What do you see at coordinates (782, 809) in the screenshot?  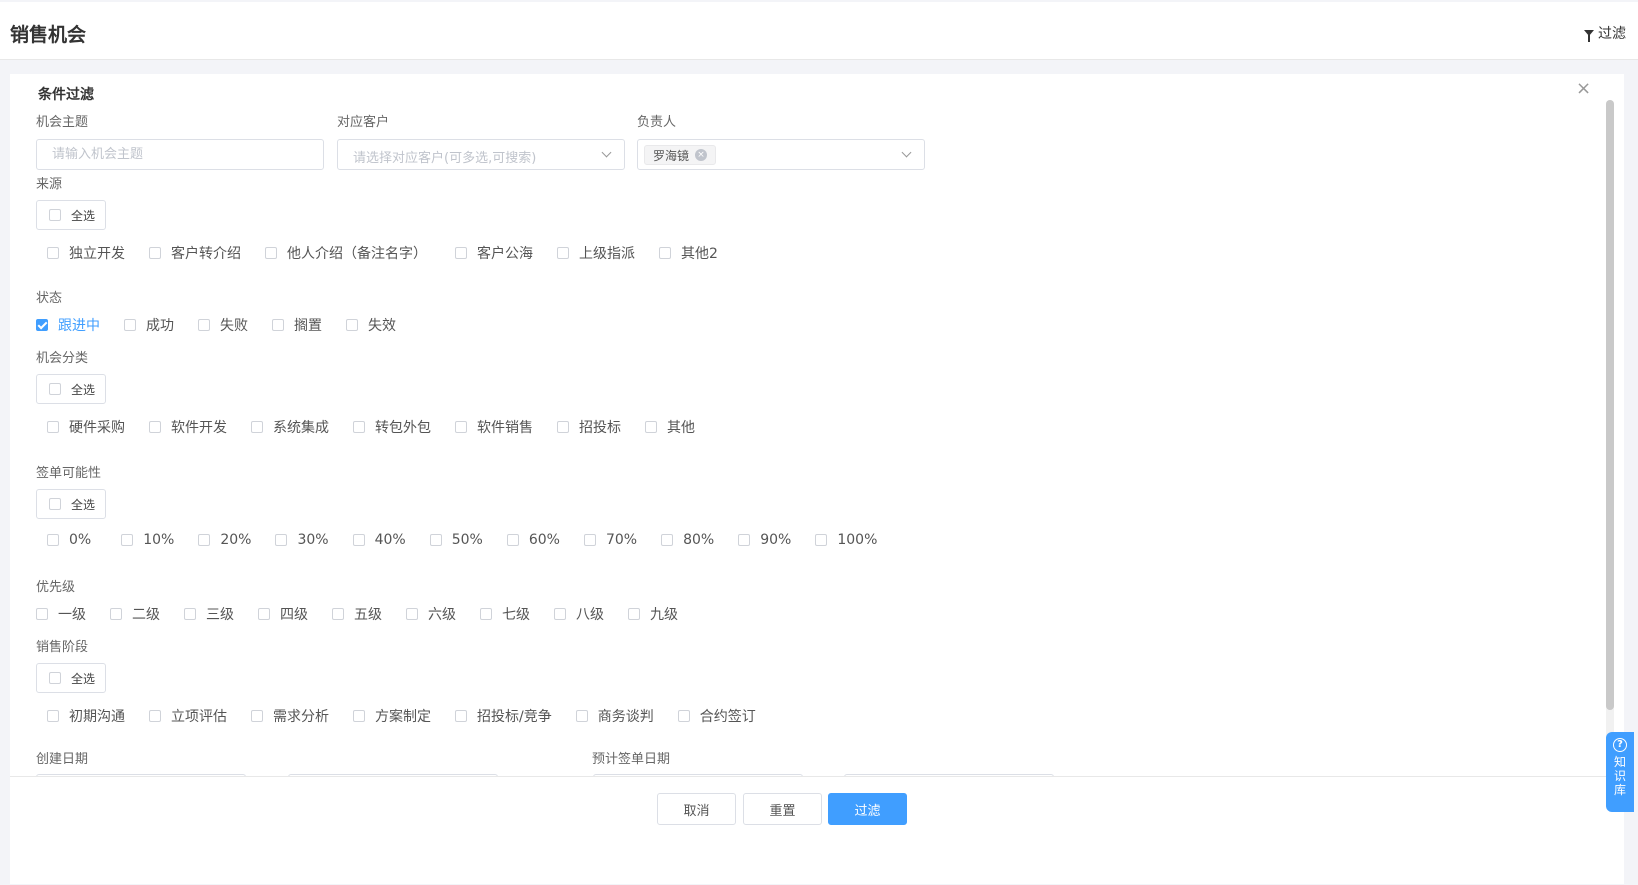 I see `reset-button: 重置` at bounding box center [782, 809].